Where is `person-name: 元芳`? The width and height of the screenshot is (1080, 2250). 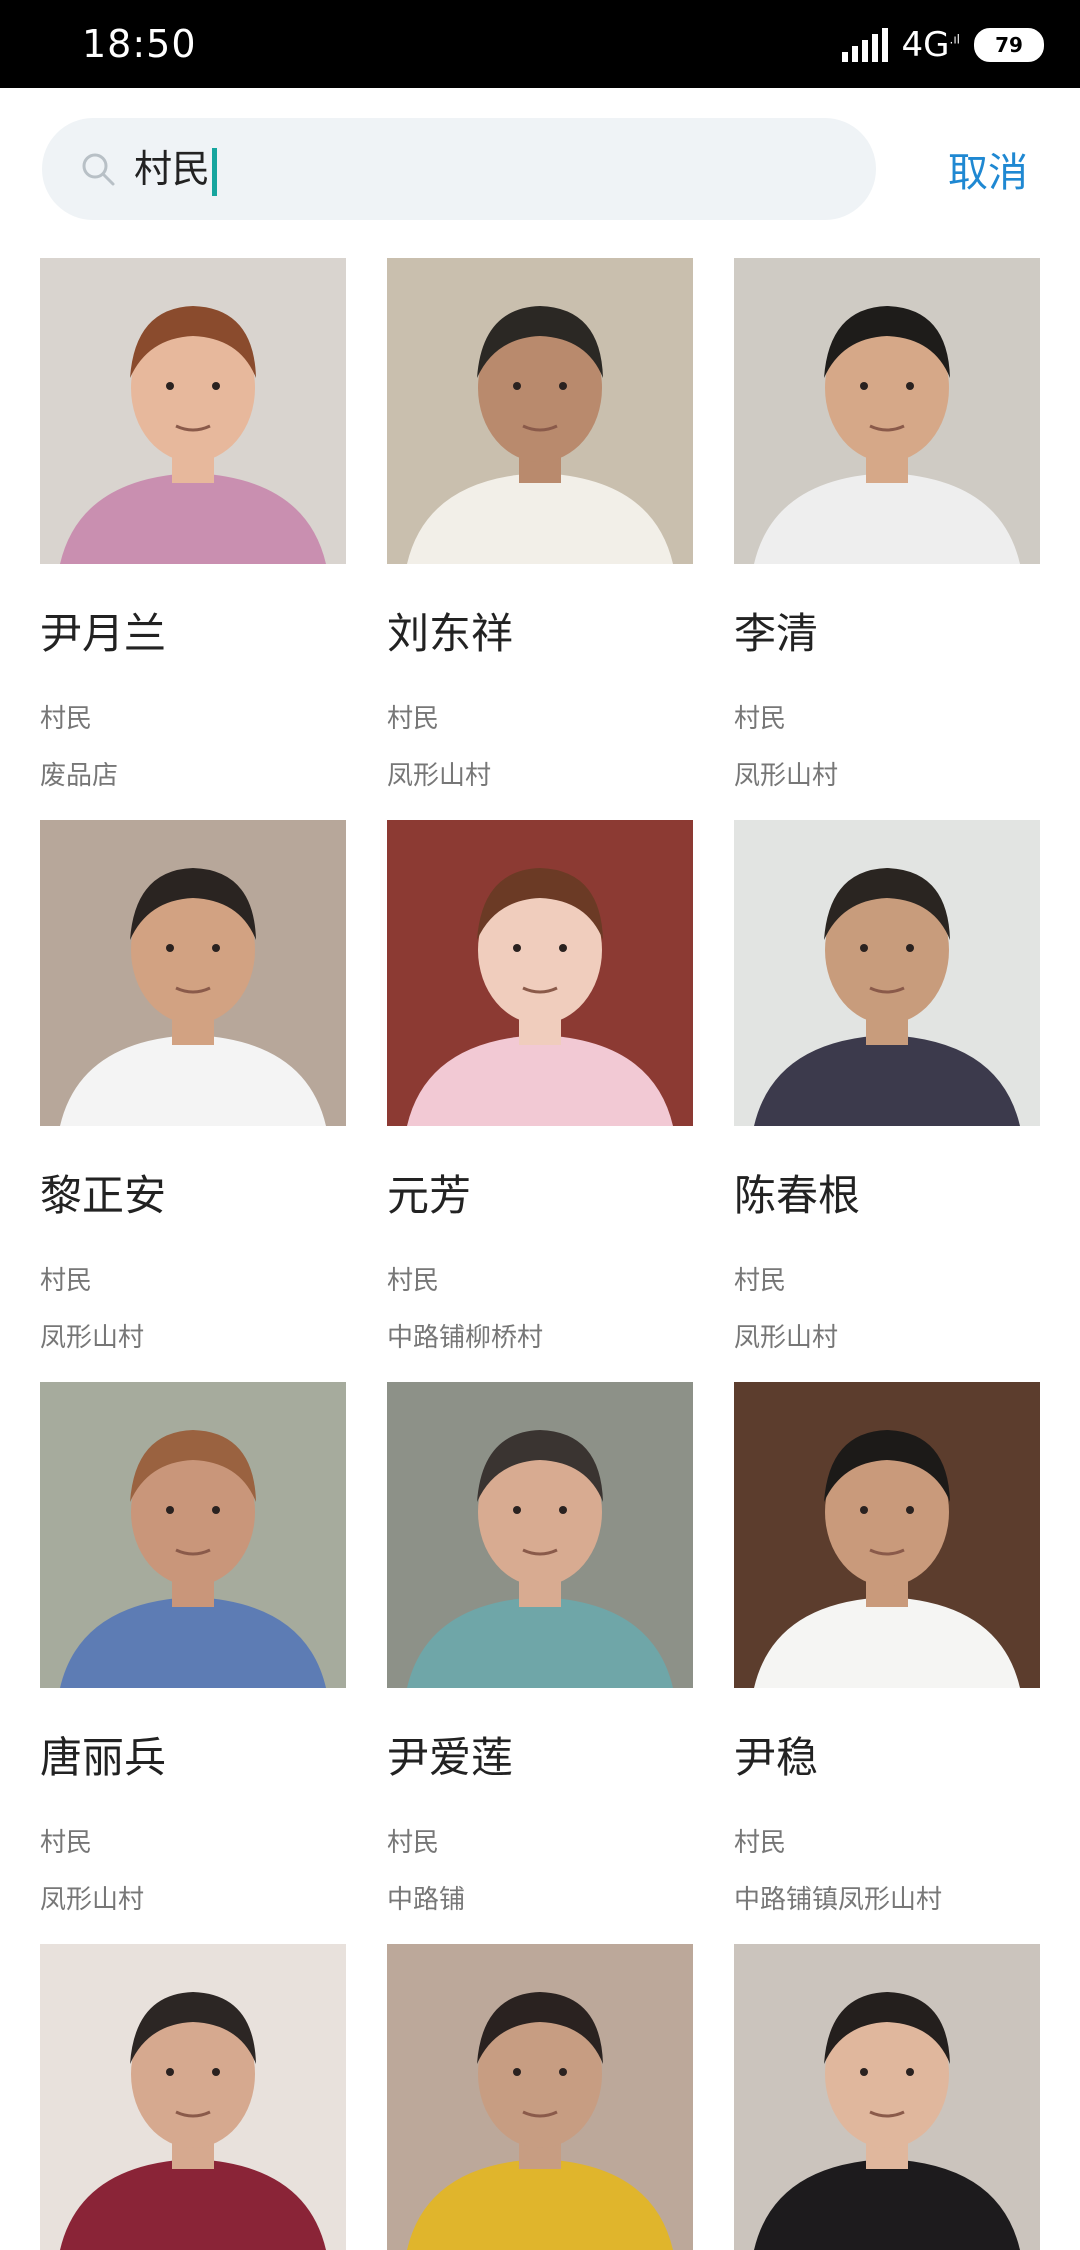
person-name: 元芳 is located at coordinates (429, 1195).